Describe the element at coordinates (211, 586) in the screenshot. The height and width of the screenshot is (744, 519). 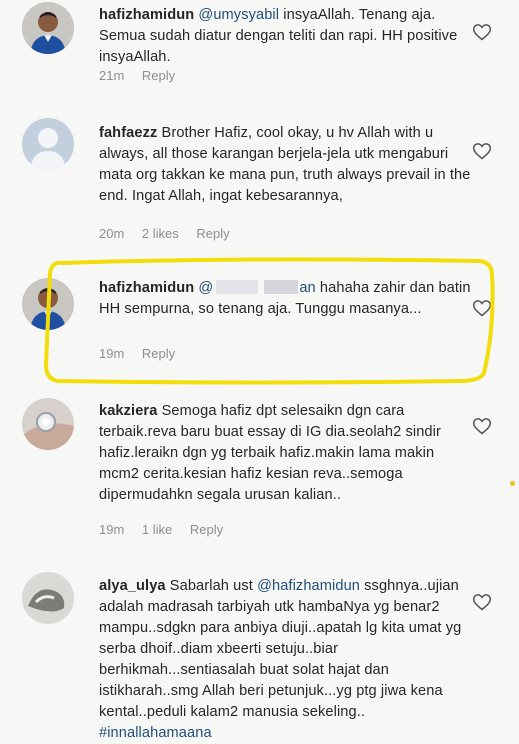
I see `comment-body: Sabarlah ust` at that location.